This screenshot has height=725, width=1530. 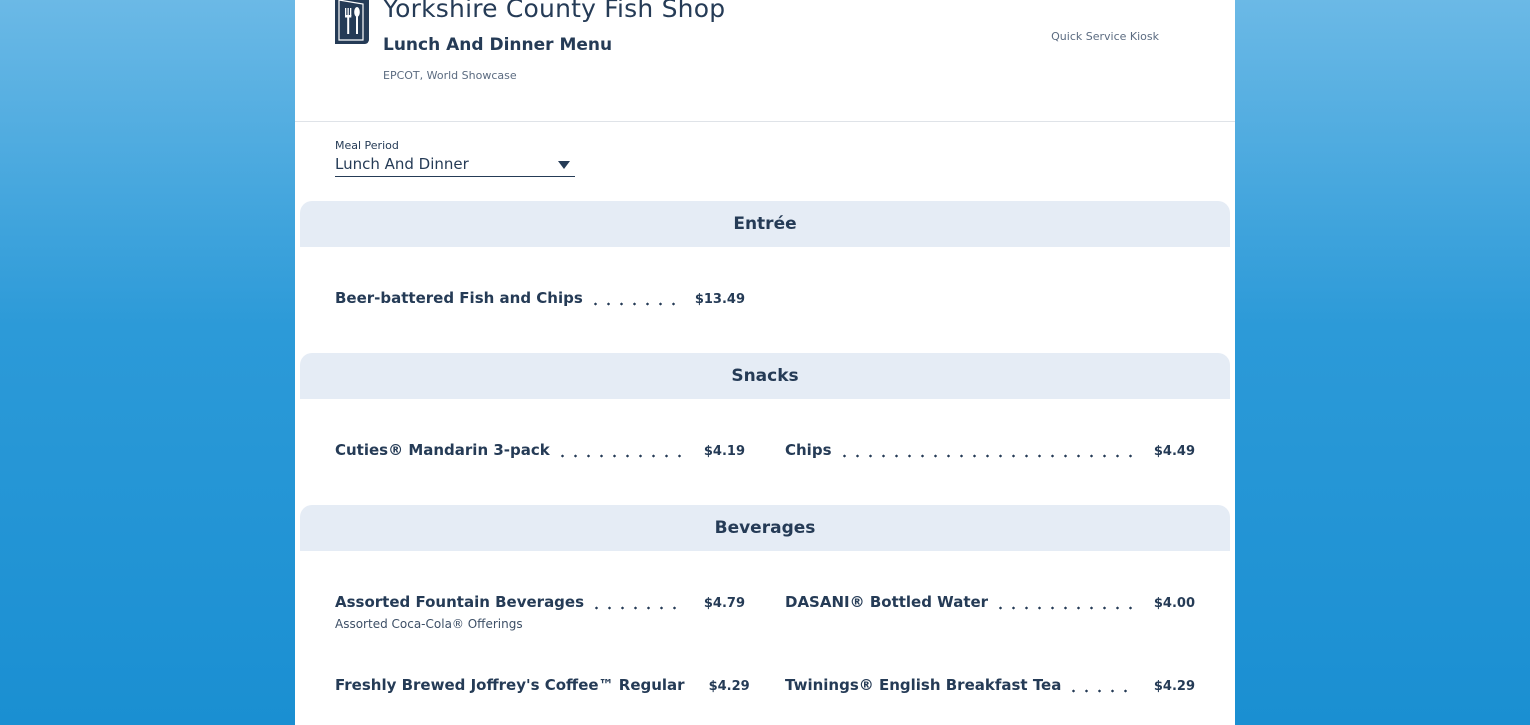 I want to click on menu-item-price: $4.79, so click(x=724, y=603).